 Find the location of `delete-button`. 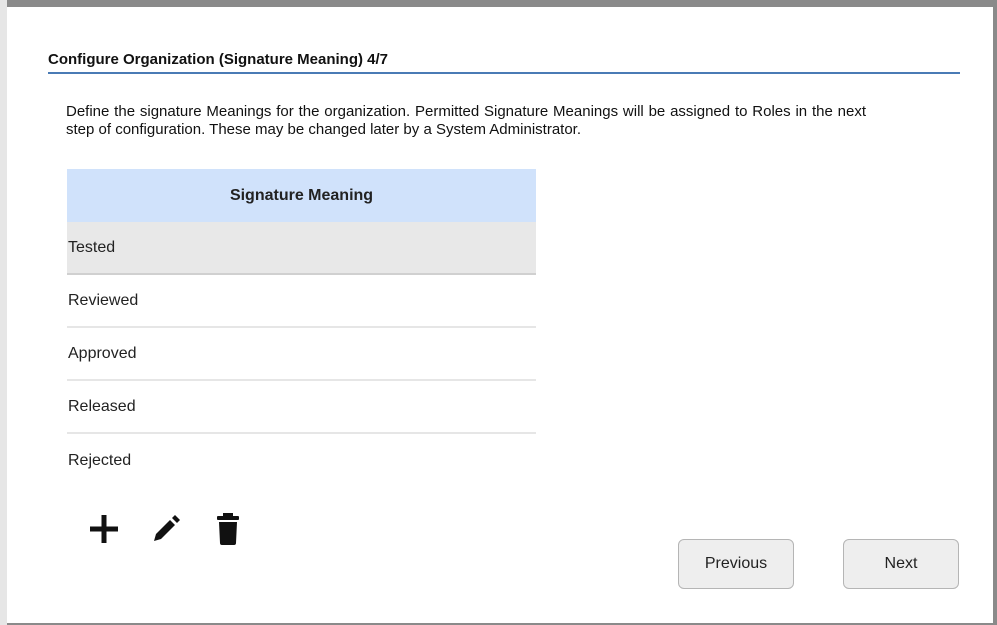

delete-button is located at coordinates (228, 529).